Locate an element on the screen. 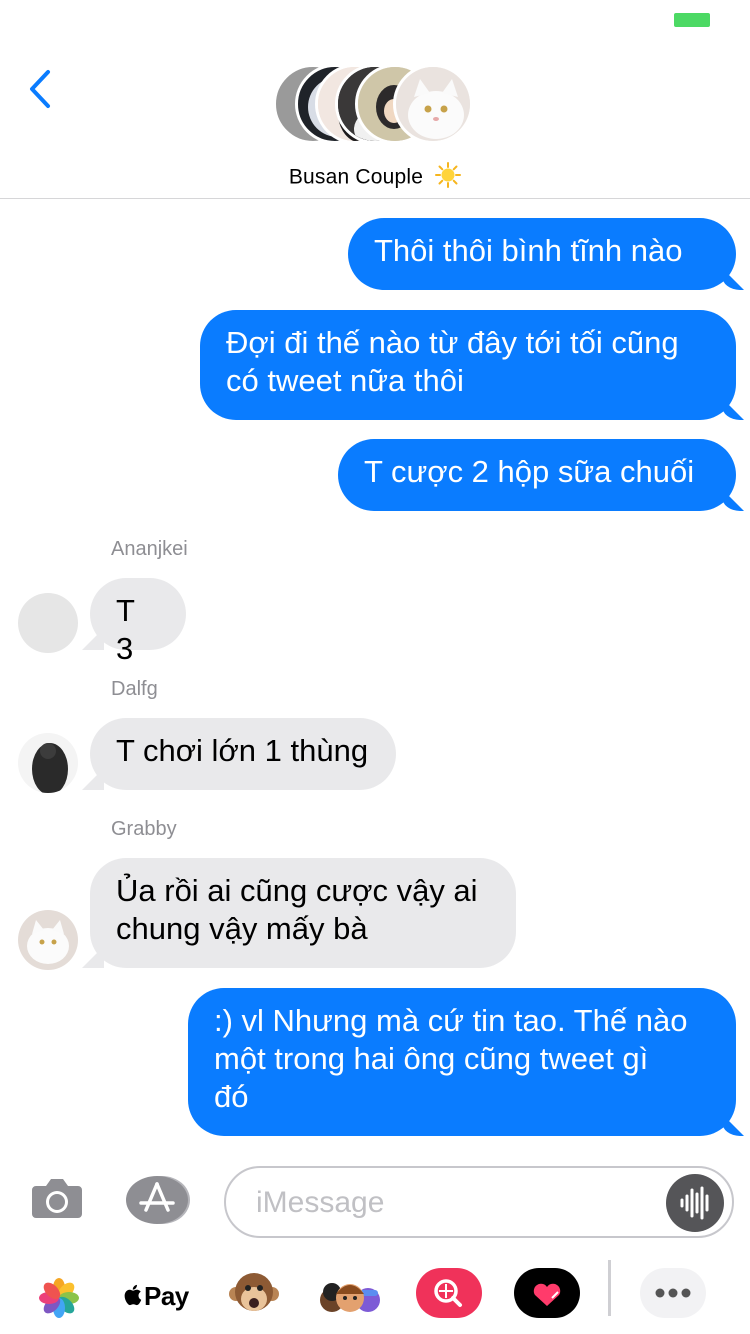  message-text: đó is located at coordinates (231, 1096).